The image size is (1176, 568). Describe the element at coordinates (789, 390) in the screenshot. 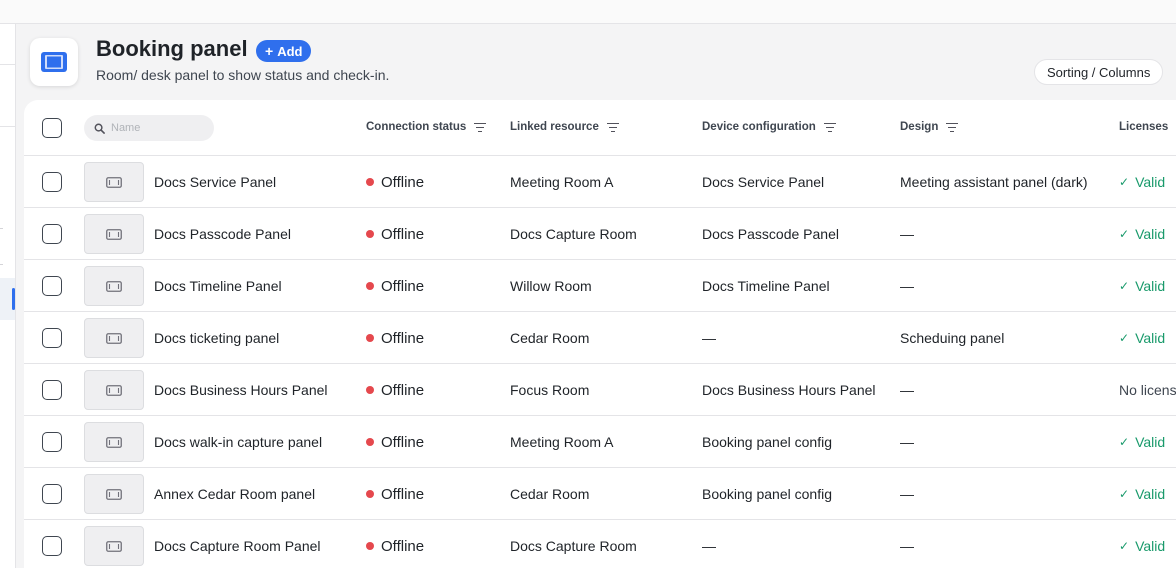

I see `device-configuration: Docs Business Hours Panel` at that location.